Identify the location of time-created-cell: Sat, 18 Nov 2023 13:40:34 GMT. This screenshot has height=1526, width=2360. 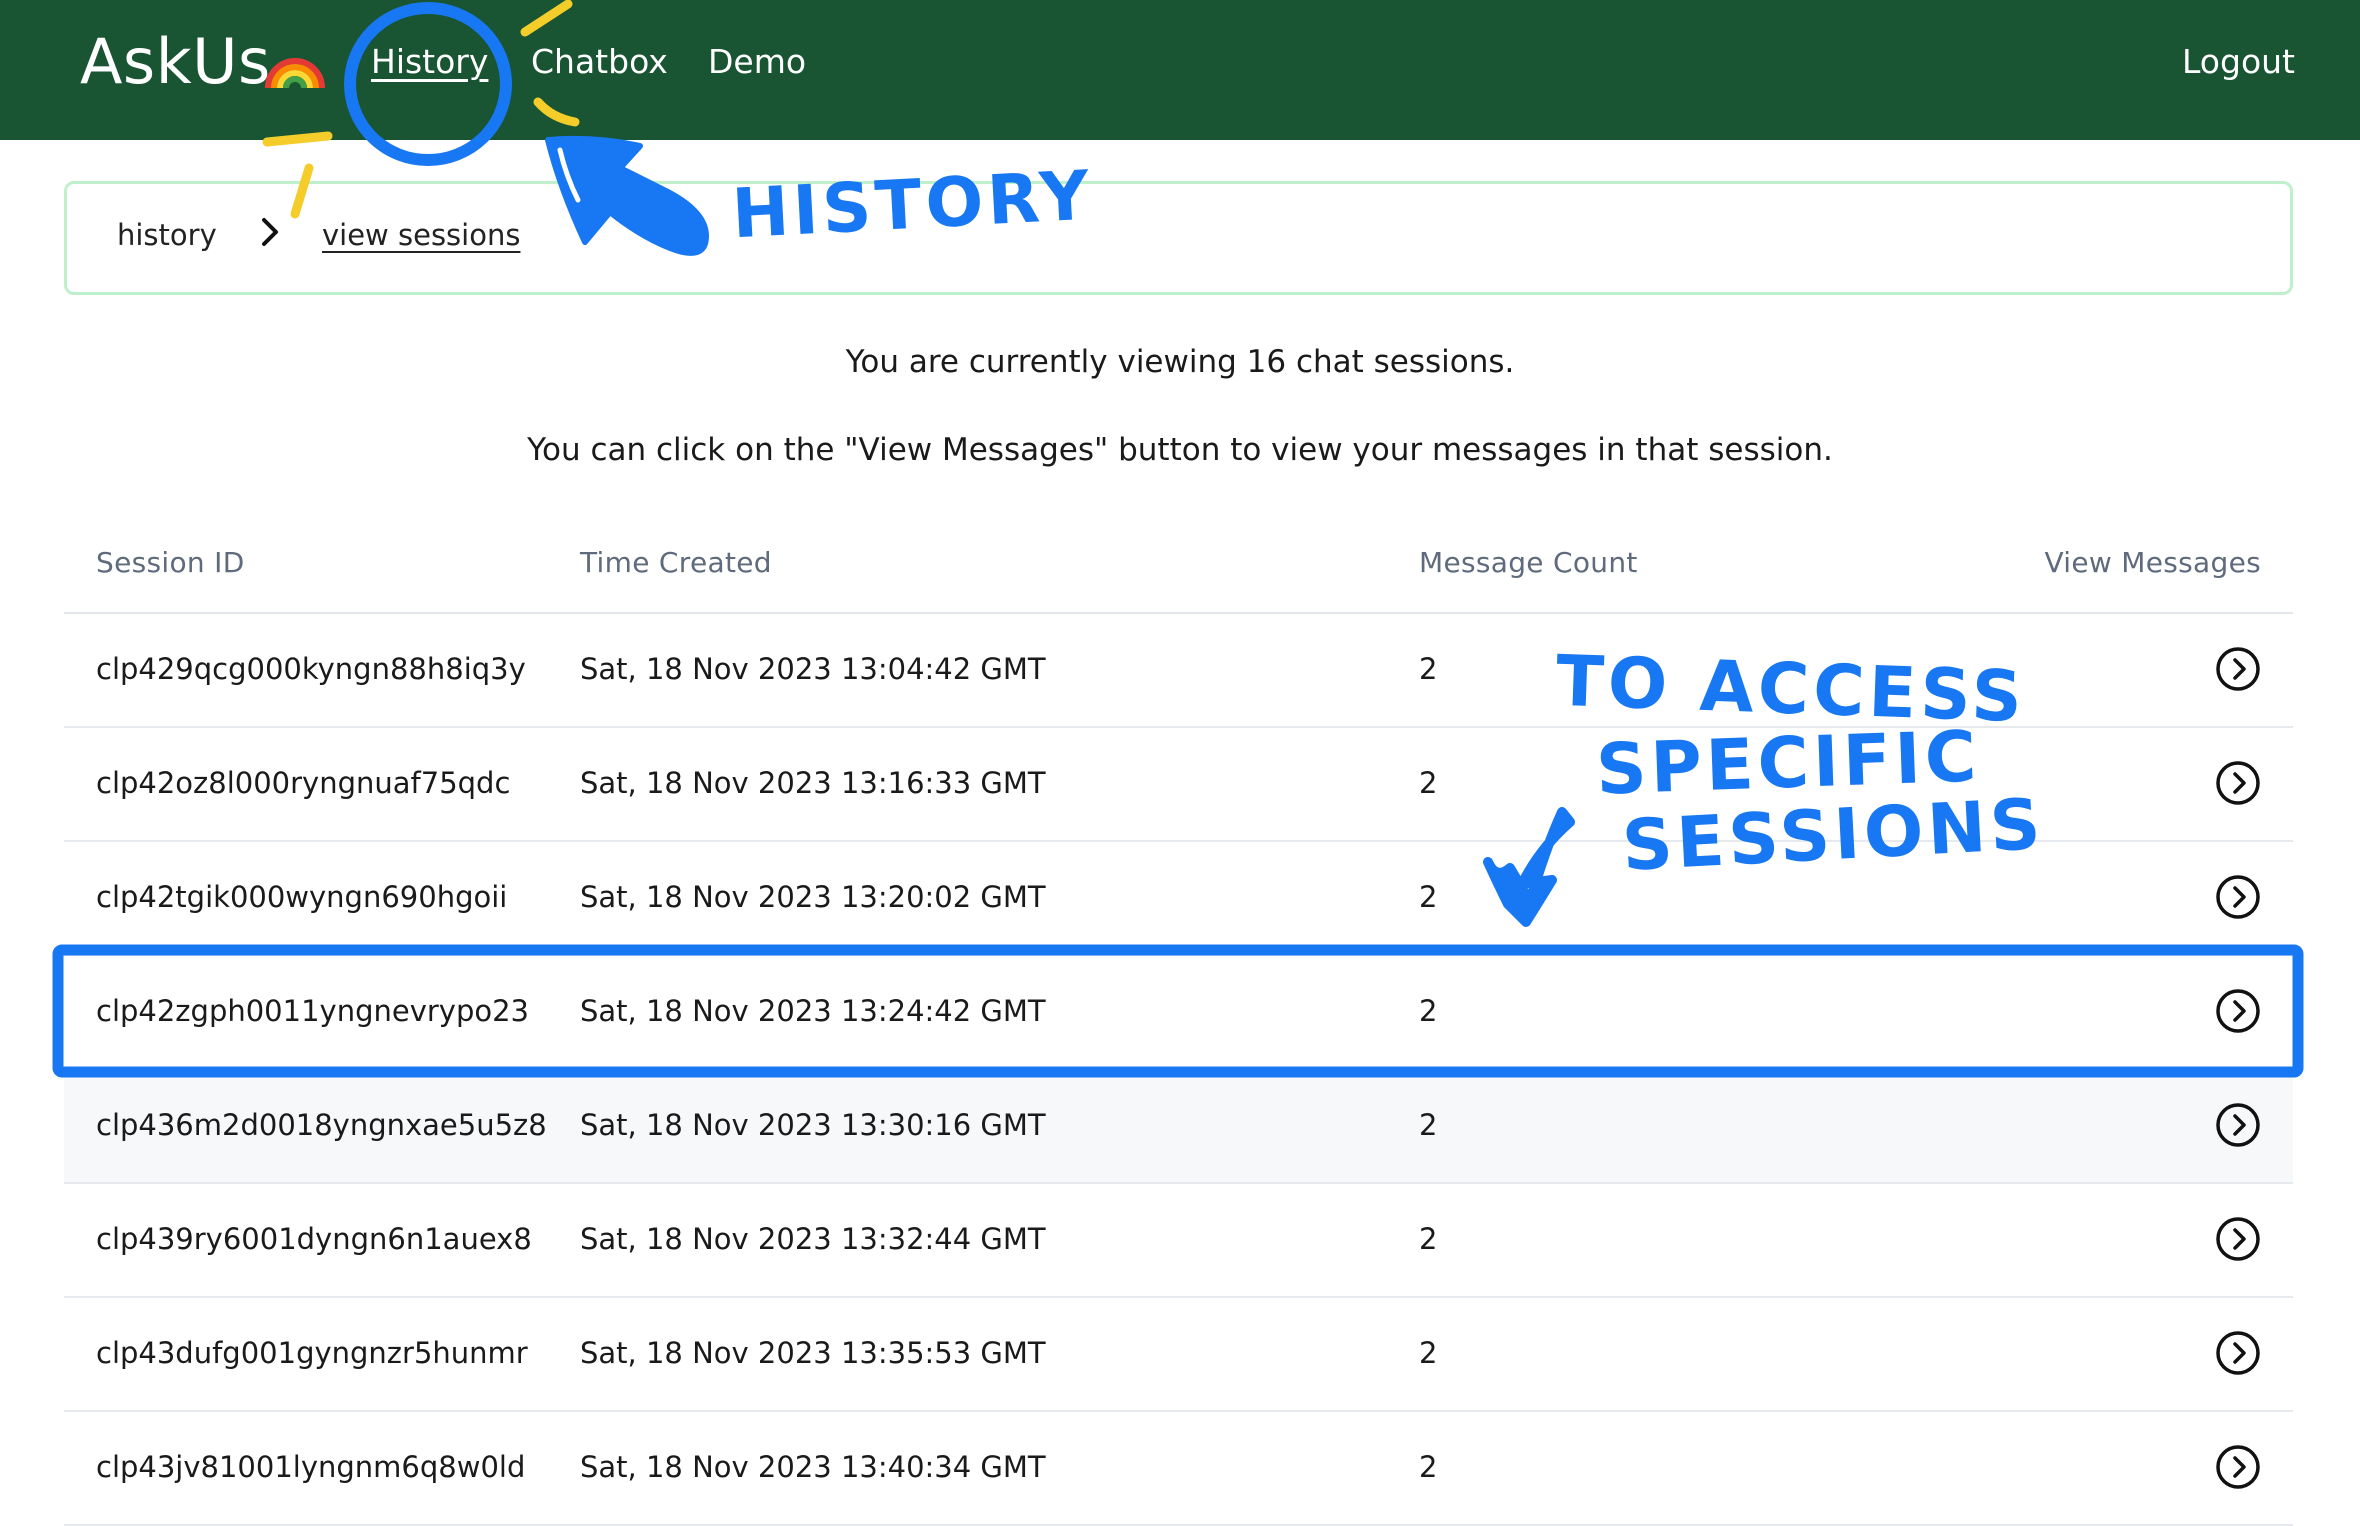
(813, 1467).